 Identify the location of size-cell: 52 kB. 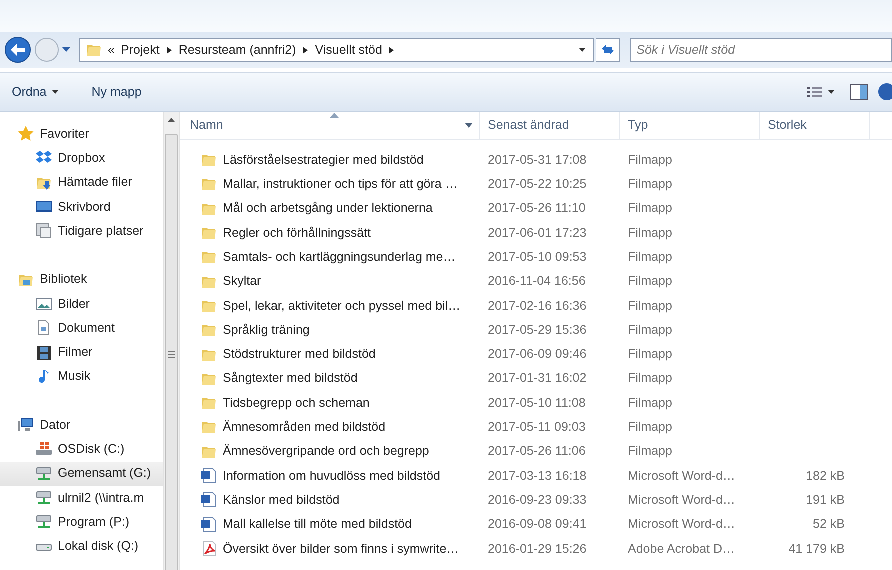
(829, 524).